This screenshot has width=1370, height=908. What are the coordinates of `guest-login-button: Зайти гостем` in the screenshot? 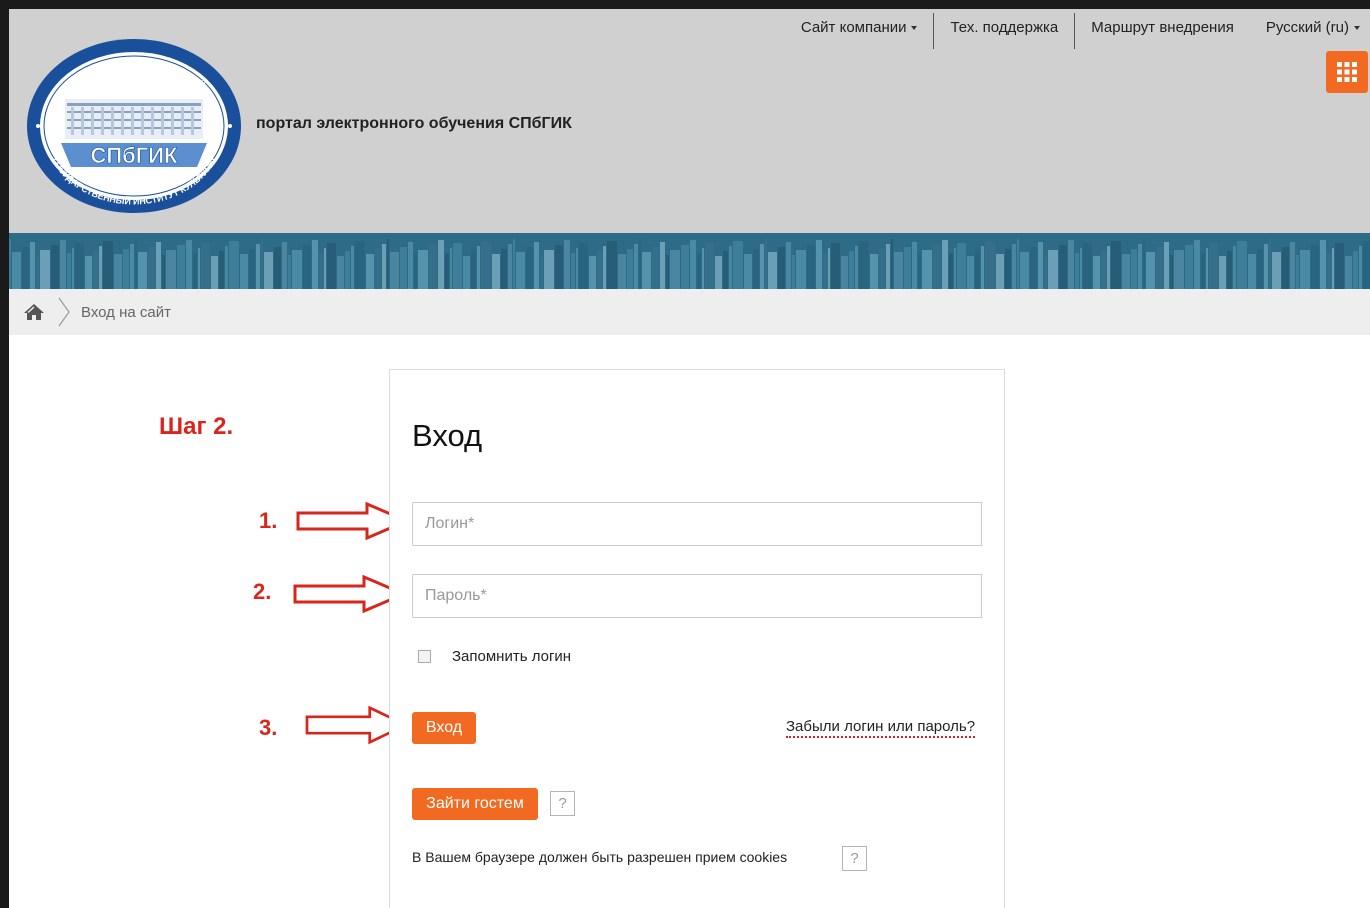 It's located at (475, 804).